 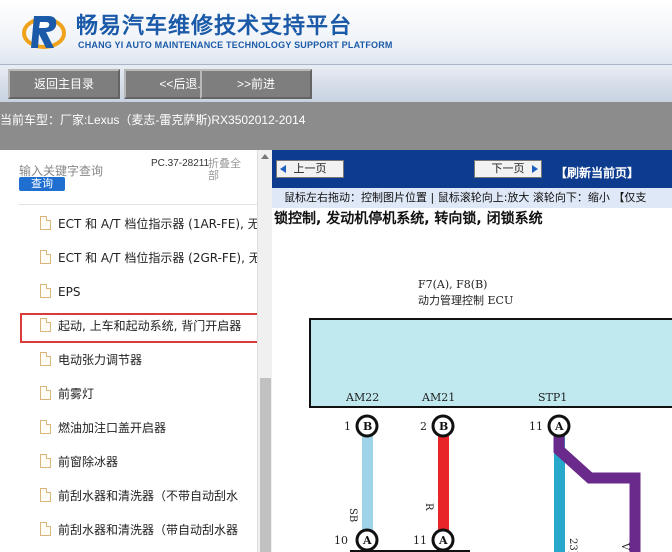 I want to click on vehicle-info: 当前车型：厂家:Lexus（麦志-雷克萨斯)RX3502012-2014, so click(x=152, y=119).